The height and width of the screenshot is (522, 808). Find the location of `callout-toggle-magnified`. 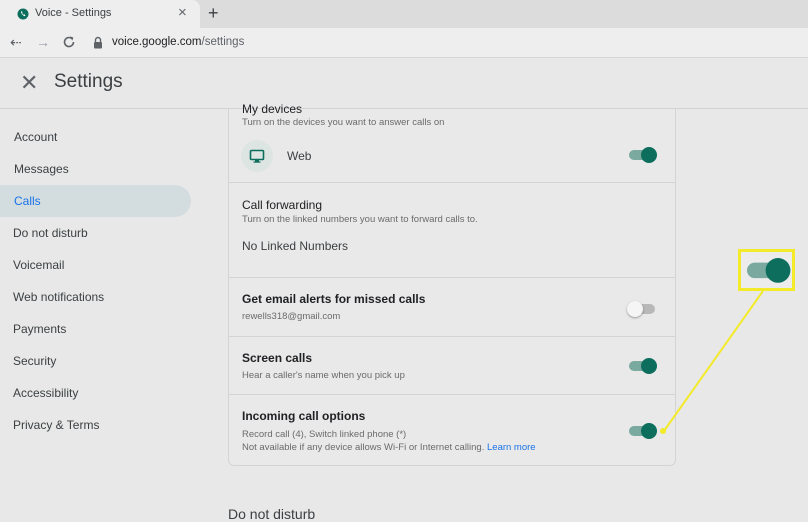

callout-toggle-magnified is located at coordinates (769, 270).